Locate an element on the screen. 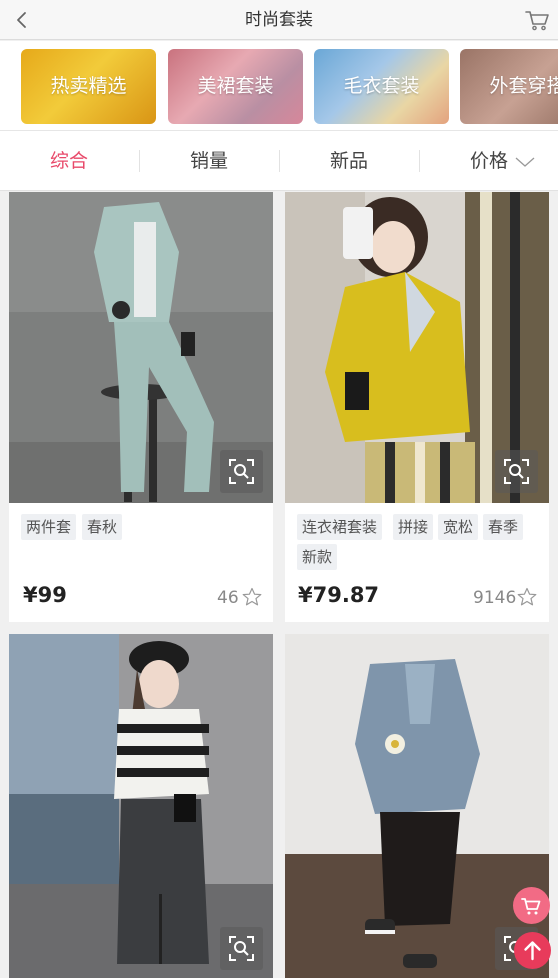  top-bar: 时尚套装 is located at coordinates (279, 20).